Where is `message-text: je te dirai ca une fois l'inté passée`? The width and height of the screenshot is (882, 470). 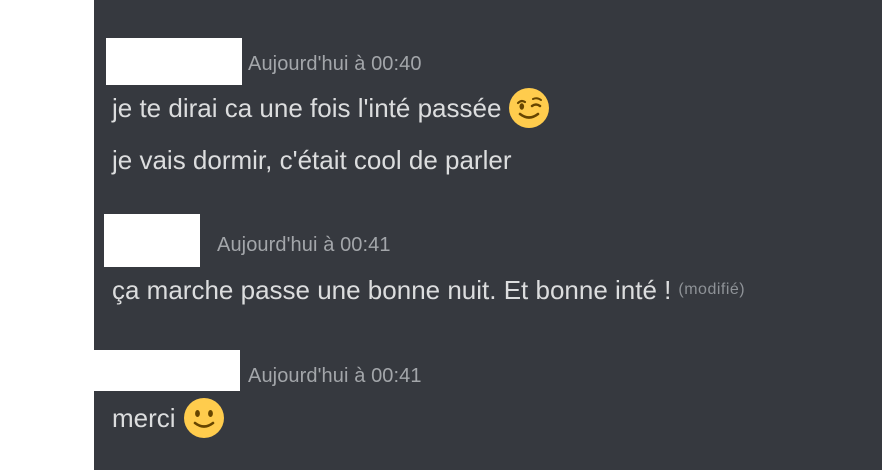
message-text: je te dirai ca une fois l'inté passée is located at coordinates (307, 107).